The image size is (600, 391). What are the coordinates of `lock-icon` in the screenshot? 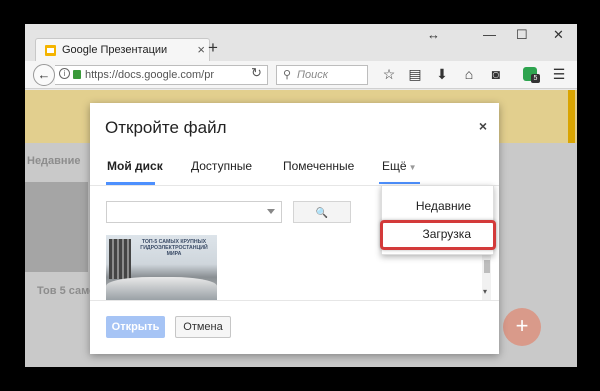 It's located at (77, 74).